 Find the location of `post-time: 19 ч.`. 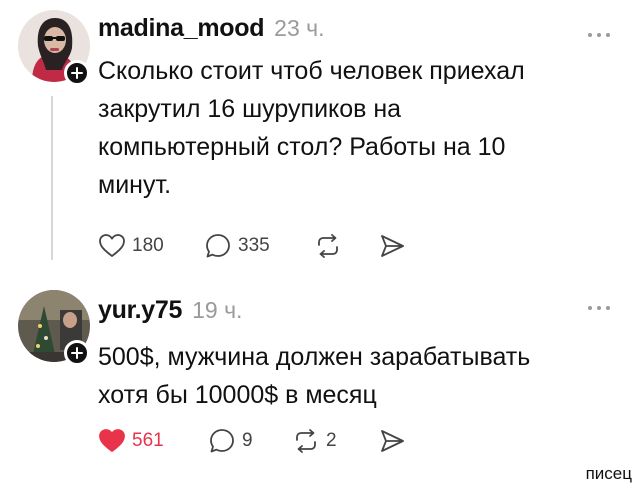

post-time: 19 ч. is located at coordinates (217, 310).